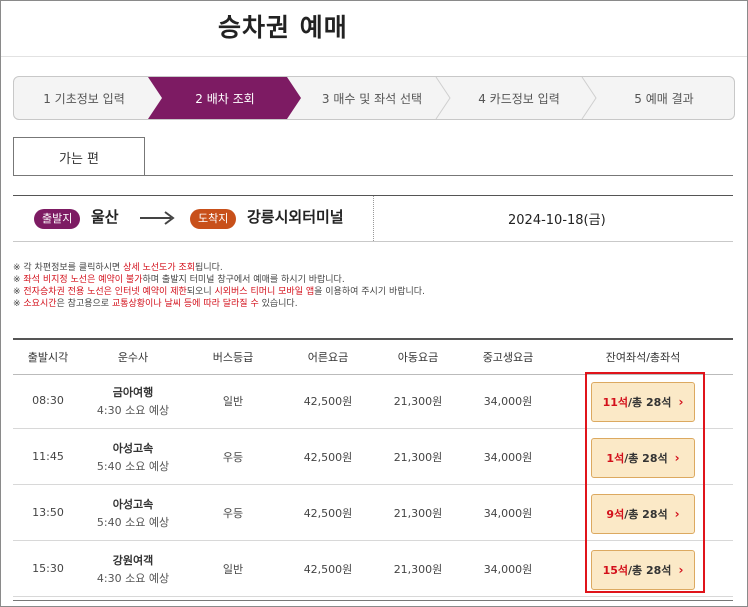 Image resolution: width=748 pixels, height=607 pixels. Describe the element at coordinates (643, 357) in the screenshot. I see `col-seats: 잔여좌석/총좌석` at that location.